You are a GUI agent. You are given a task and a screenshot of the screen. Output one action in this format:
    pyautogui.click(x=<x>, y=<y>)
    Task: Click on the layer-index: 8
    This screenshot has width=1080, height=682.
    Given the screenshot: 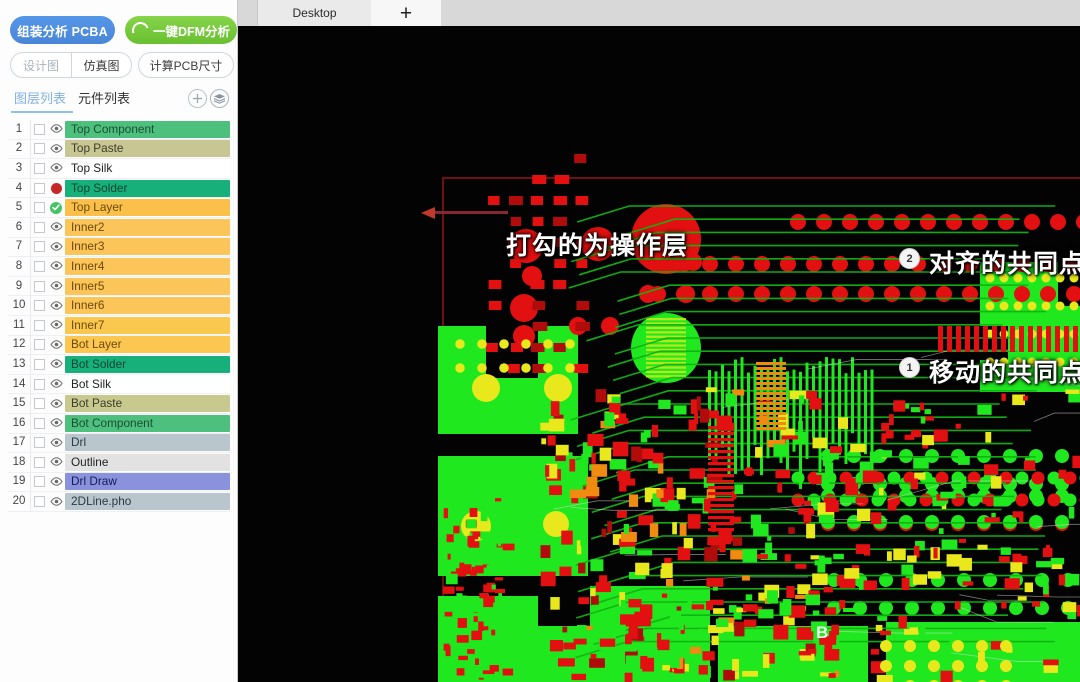 What is the action you would take?
    pyautogui.click(x=19, y=266)
    